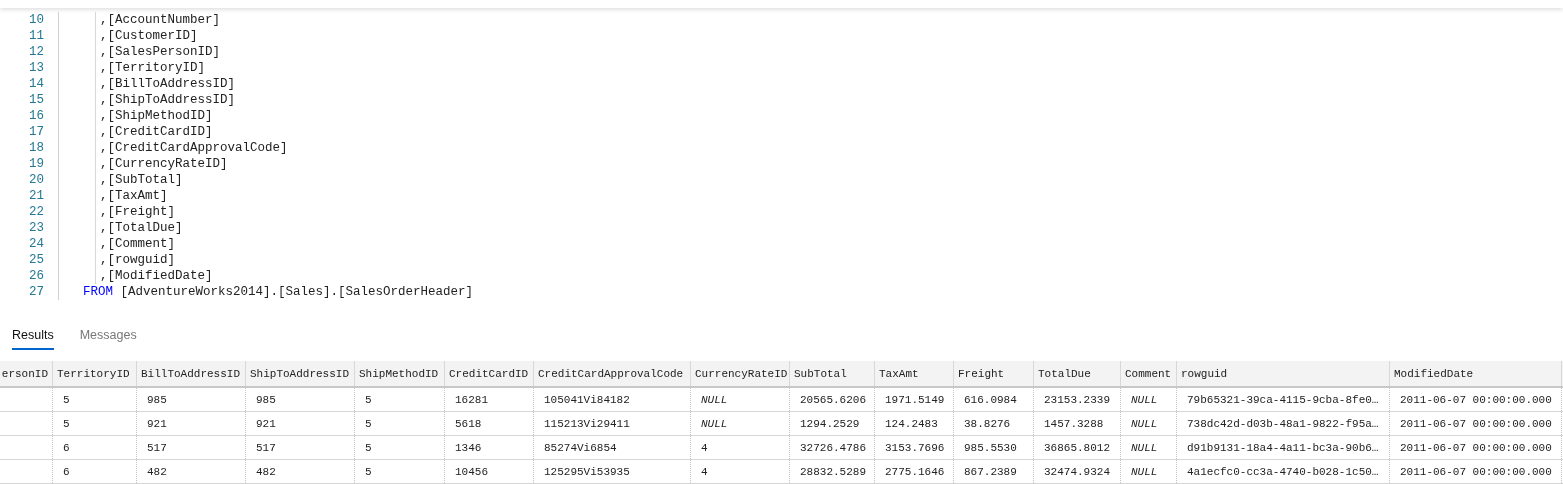 This screenshot has width=1563, height=484. What do you see at coordinates (36, 51) in the screenshot?
I see `line-number: 12` at bounding box center [36, 51].